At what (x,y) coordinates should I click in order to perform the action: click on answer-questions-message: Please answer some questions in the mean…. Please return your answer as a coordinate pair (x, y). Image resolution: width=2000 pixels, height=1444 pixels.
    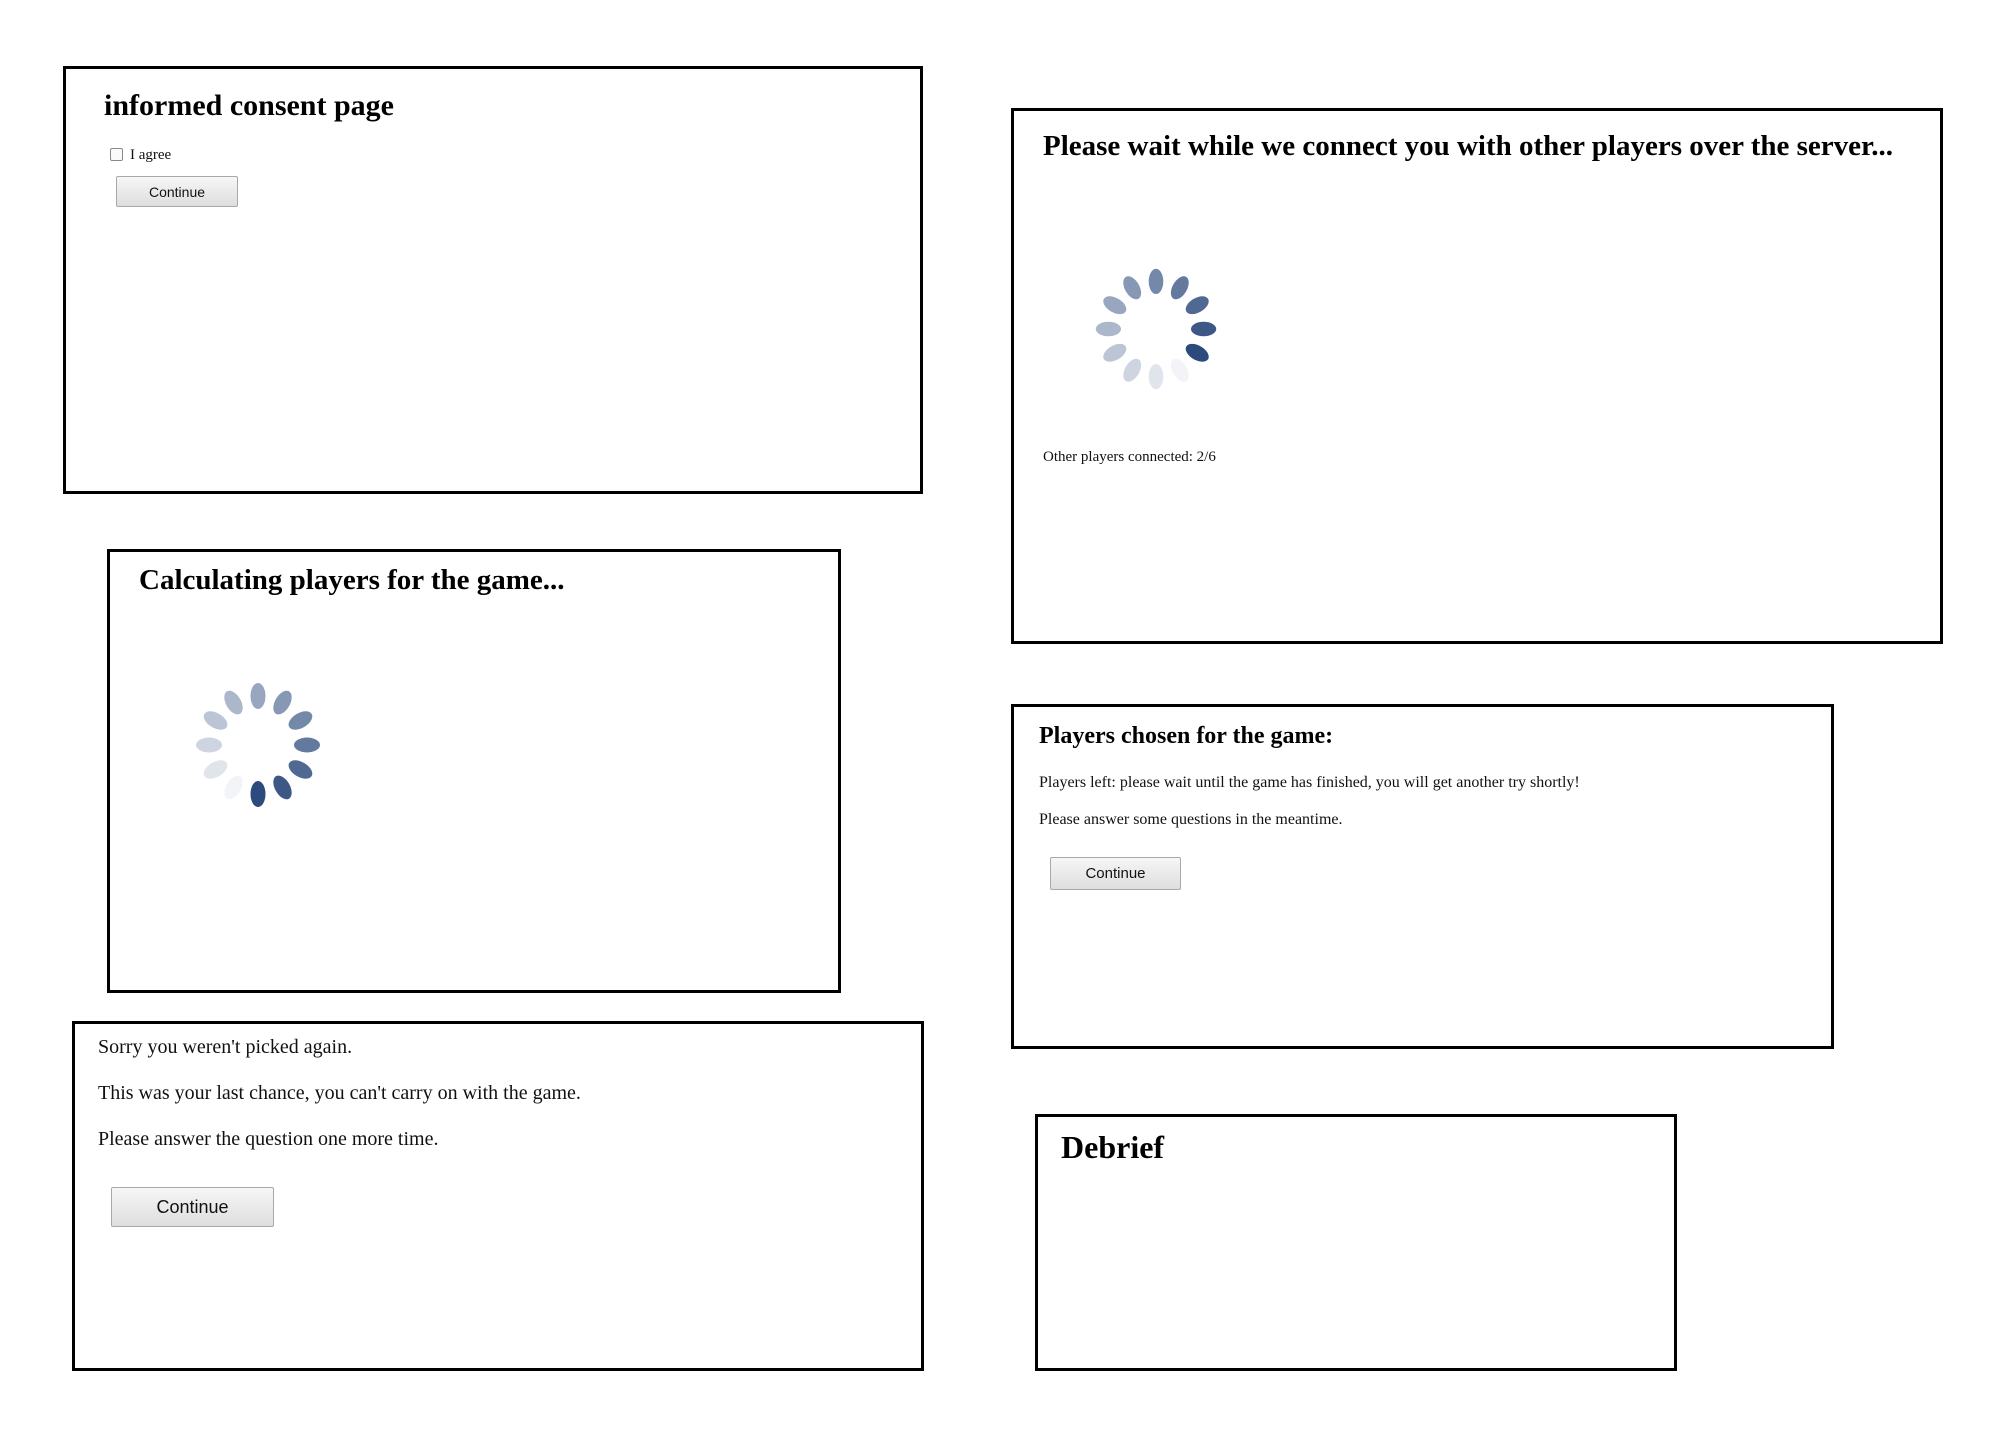
    Looking at the image, I should click on (1191, 819).